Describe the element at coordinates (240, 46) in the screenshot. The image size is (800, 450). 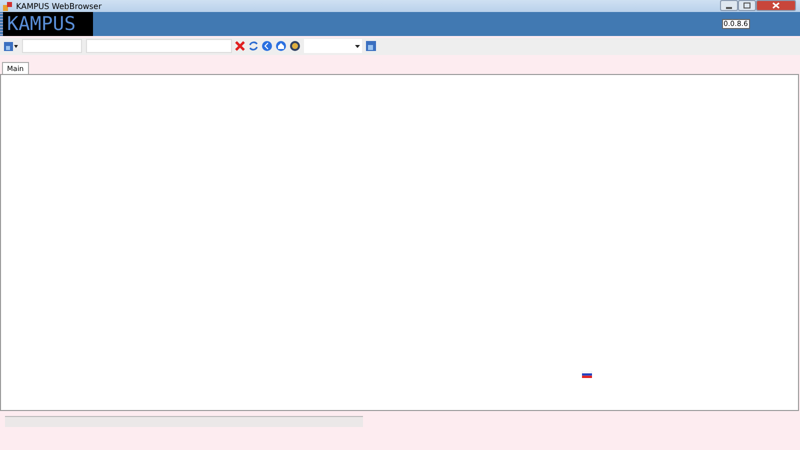
I see `stop-icon` at that location.